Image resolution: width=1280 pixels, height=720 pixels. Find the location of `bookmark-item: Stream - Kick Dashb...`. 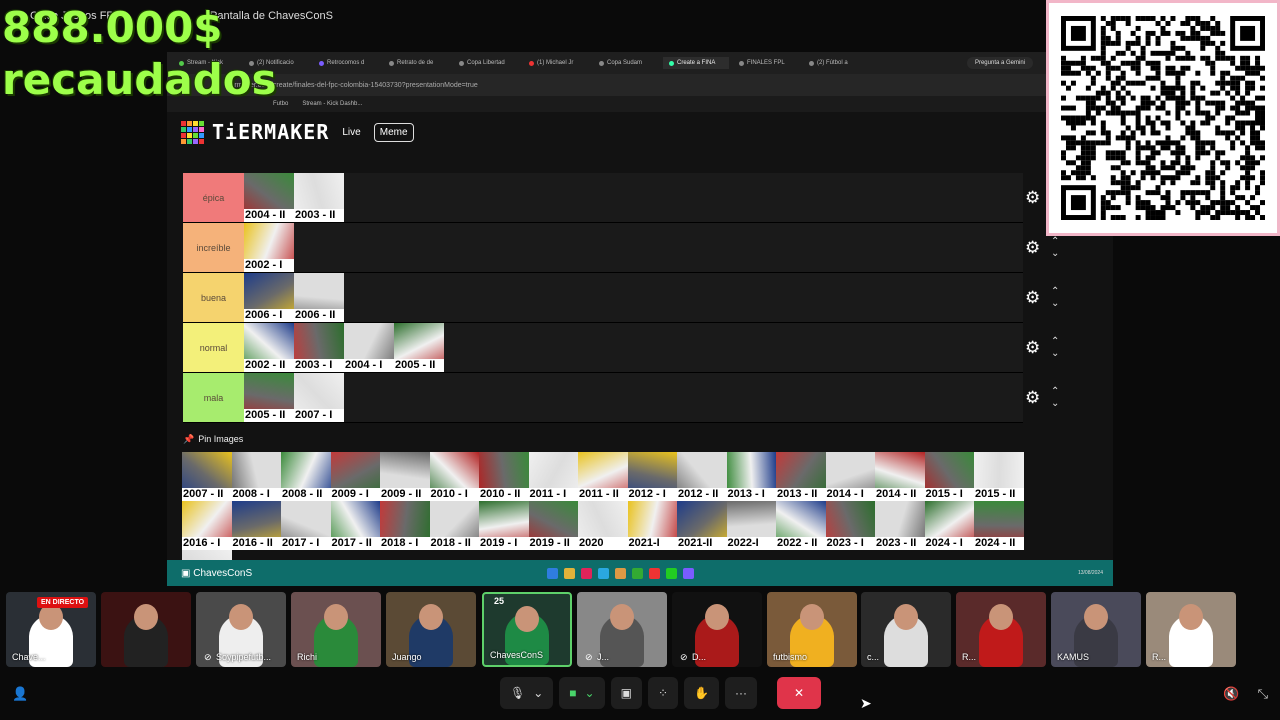

bookmark-item: Stream - Kick Dashb... is located at coordinates (332, 104).